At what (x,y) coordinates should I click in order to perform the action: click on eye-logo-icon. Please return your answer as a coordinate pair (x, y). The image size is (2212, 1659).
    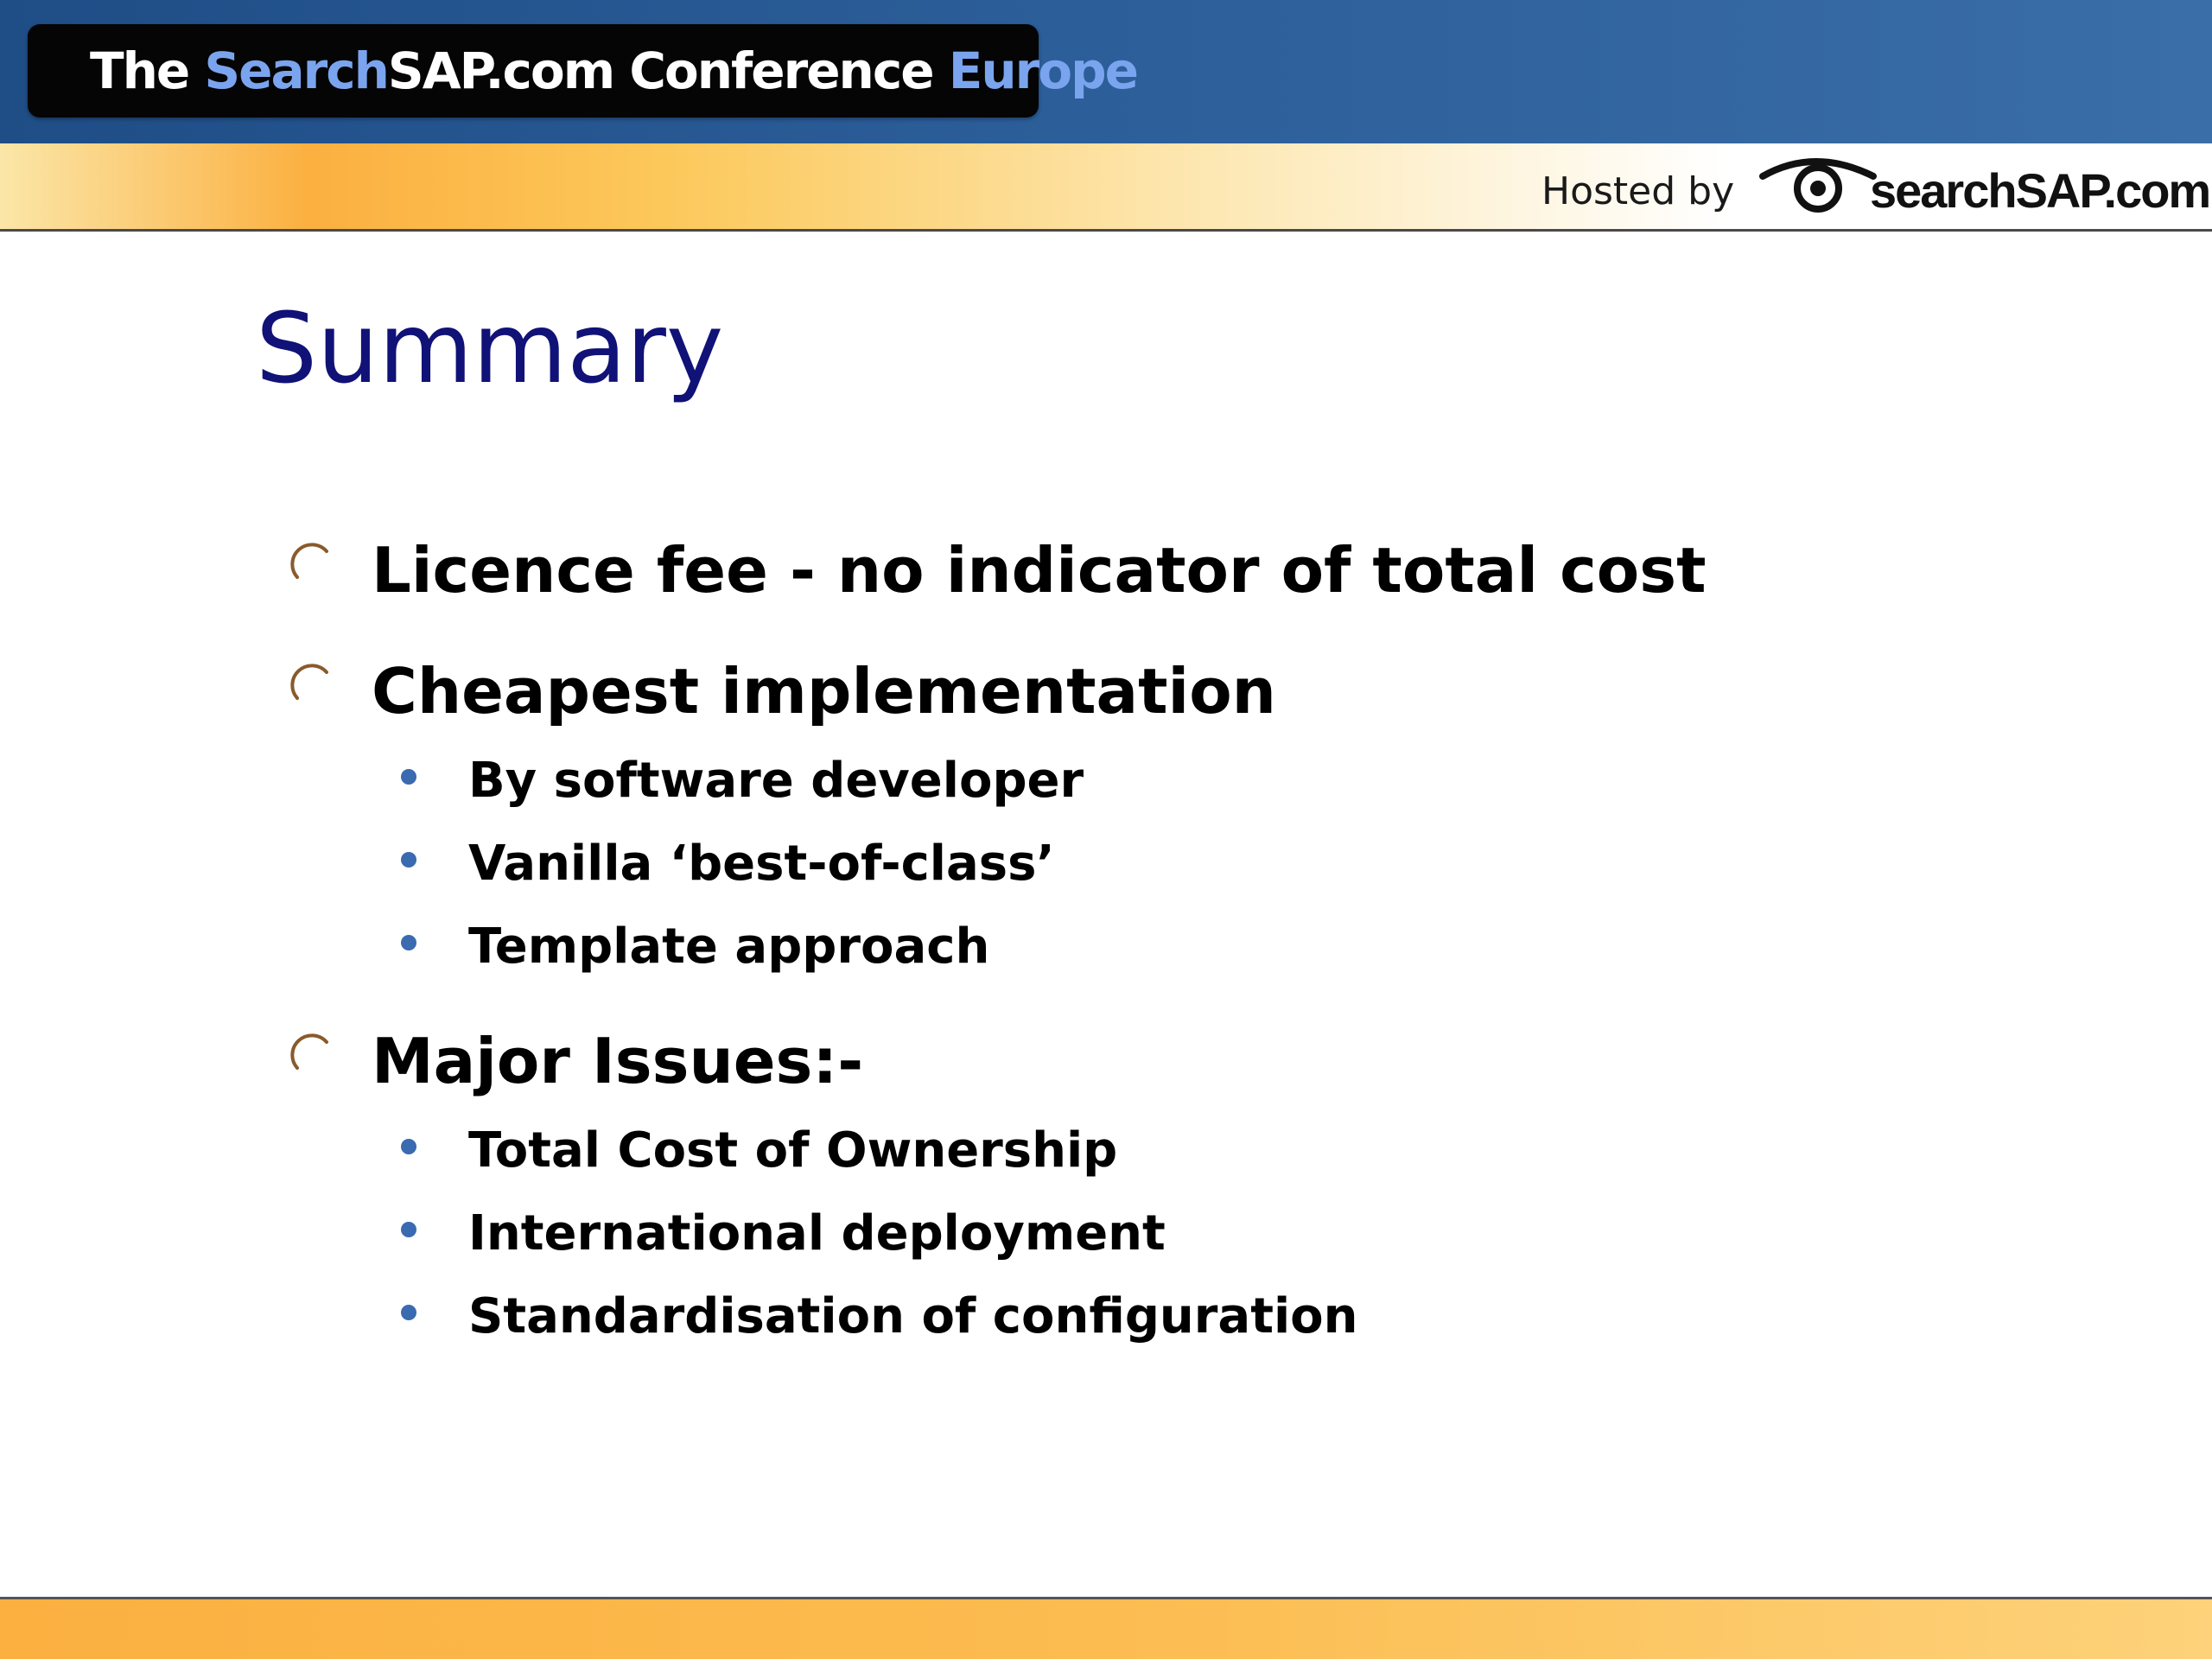
    Looking at the image, I should click on (1818, 185).